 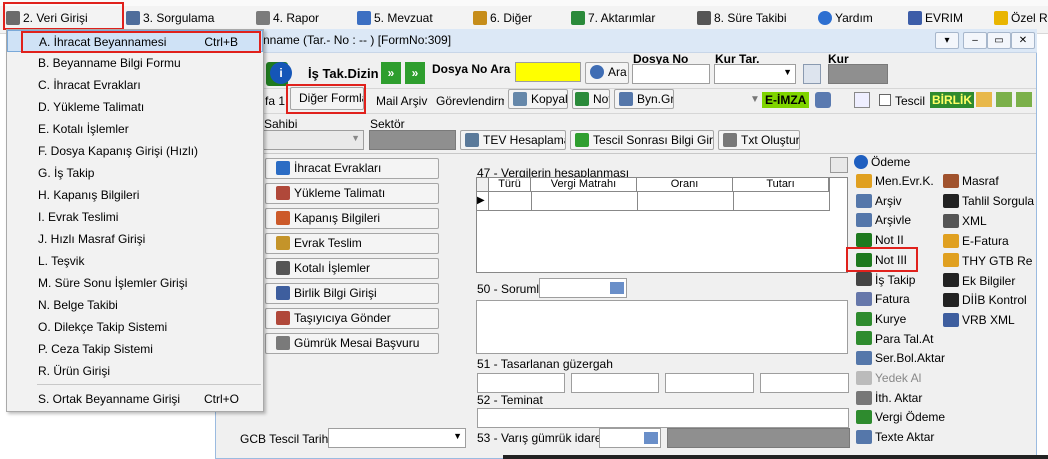 I want to click on dropdown-item: E. Kotalı İşlemler, so click(x=135, y=129).